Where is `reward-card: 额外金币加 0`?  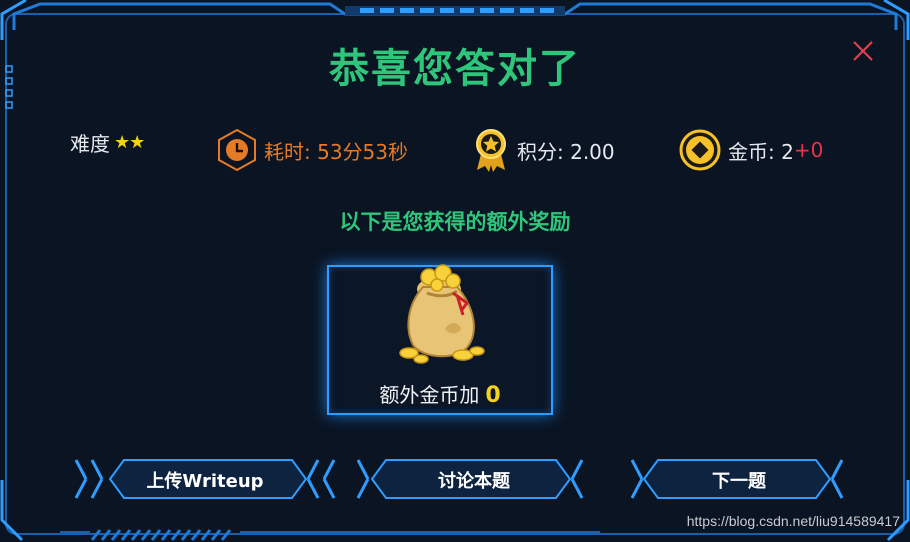 reward-card: 额外金币加 0 is located at coordinates (440, 339).